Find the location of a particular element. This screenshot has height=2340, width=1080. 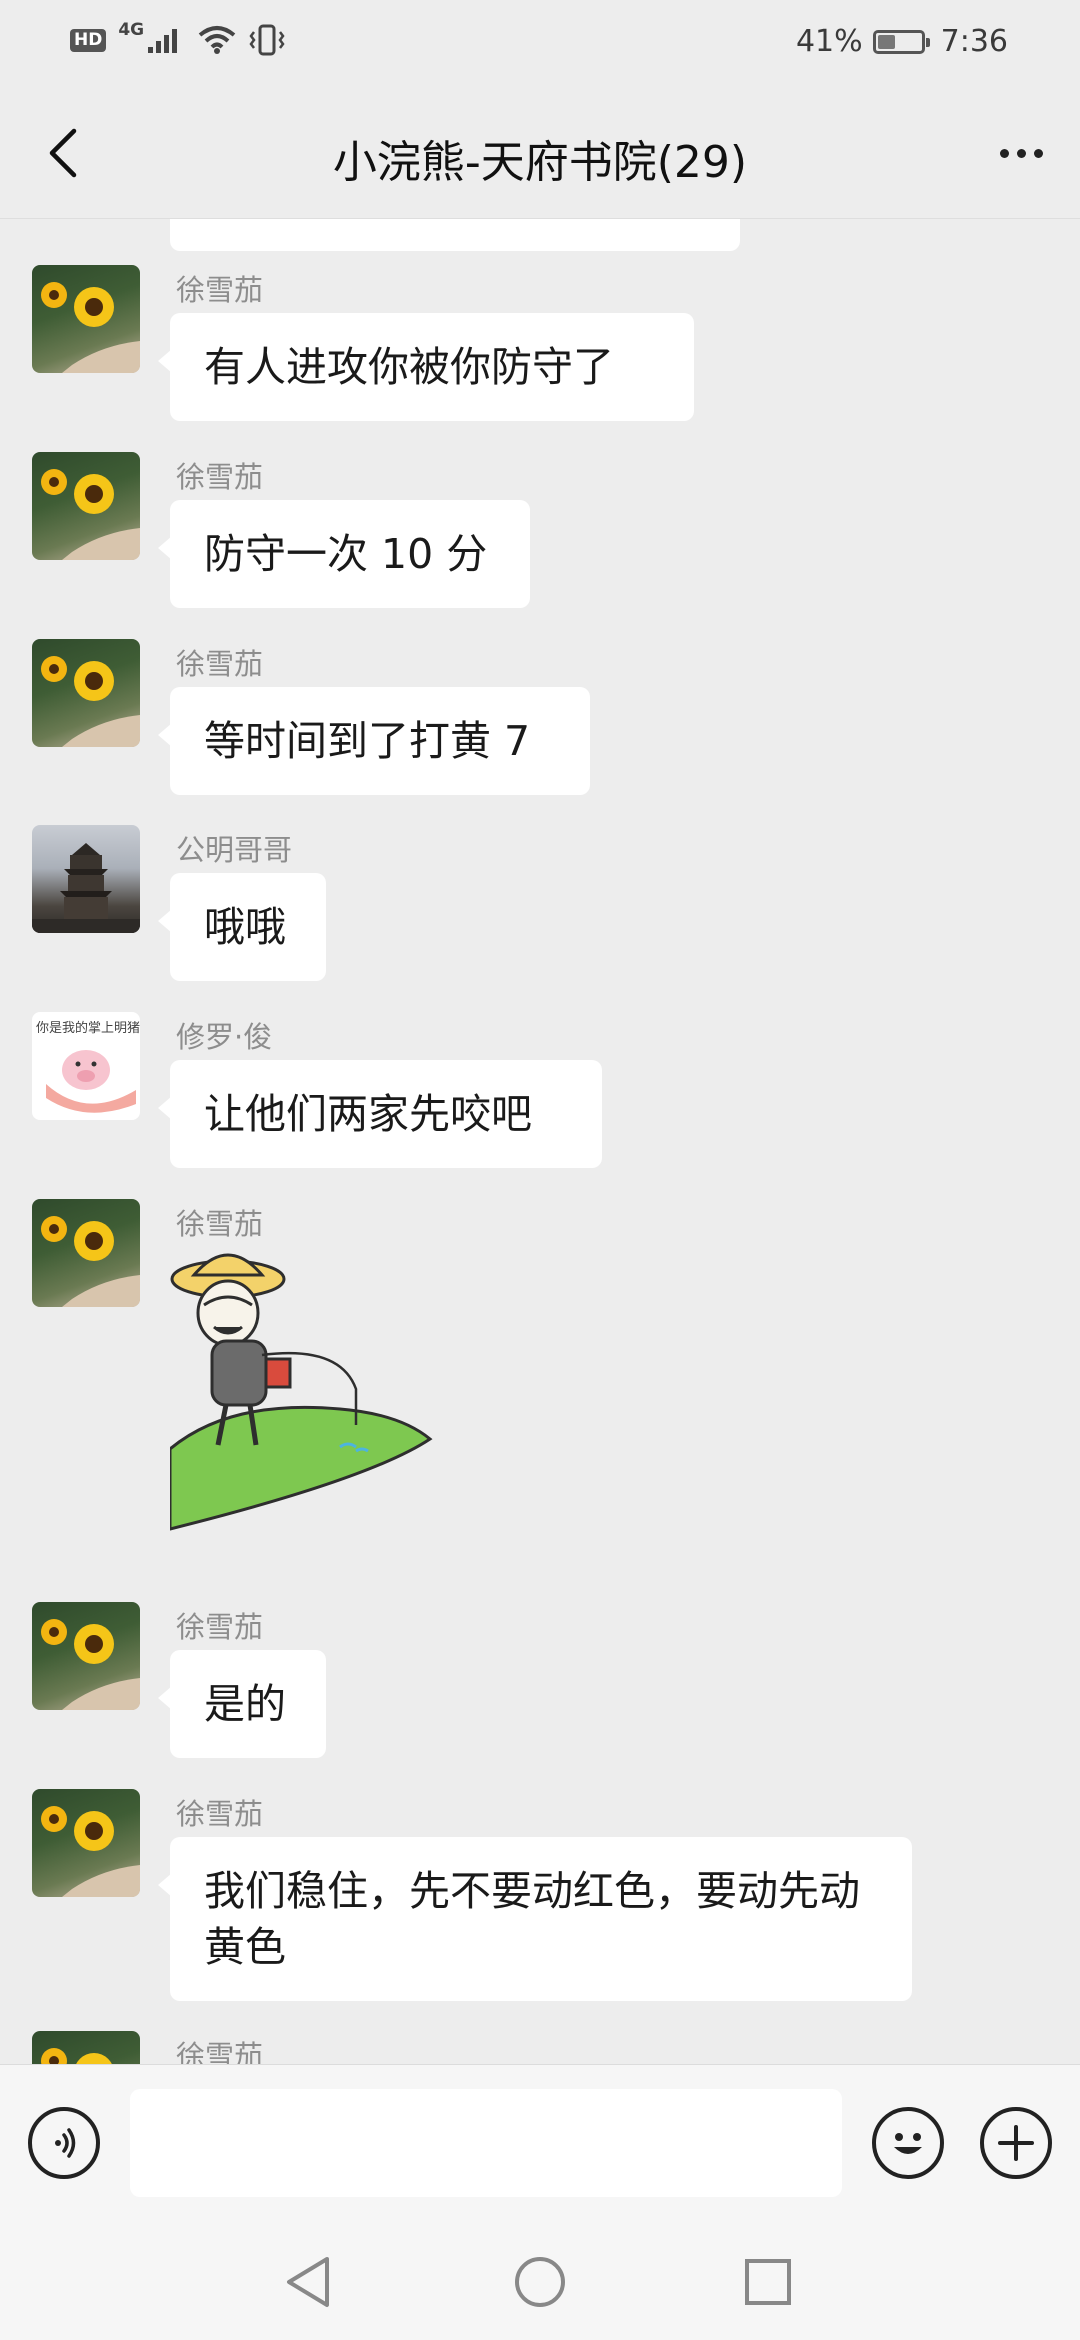

battery-percent: 41% is located at coordinates (829, 41).